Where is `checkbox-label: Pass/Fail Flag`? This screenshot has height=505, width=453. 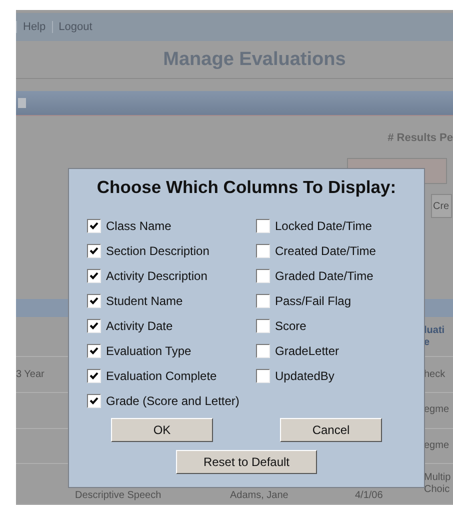 checkbox-label: Pass/Fail Flag is located at coordinates (313, 301).